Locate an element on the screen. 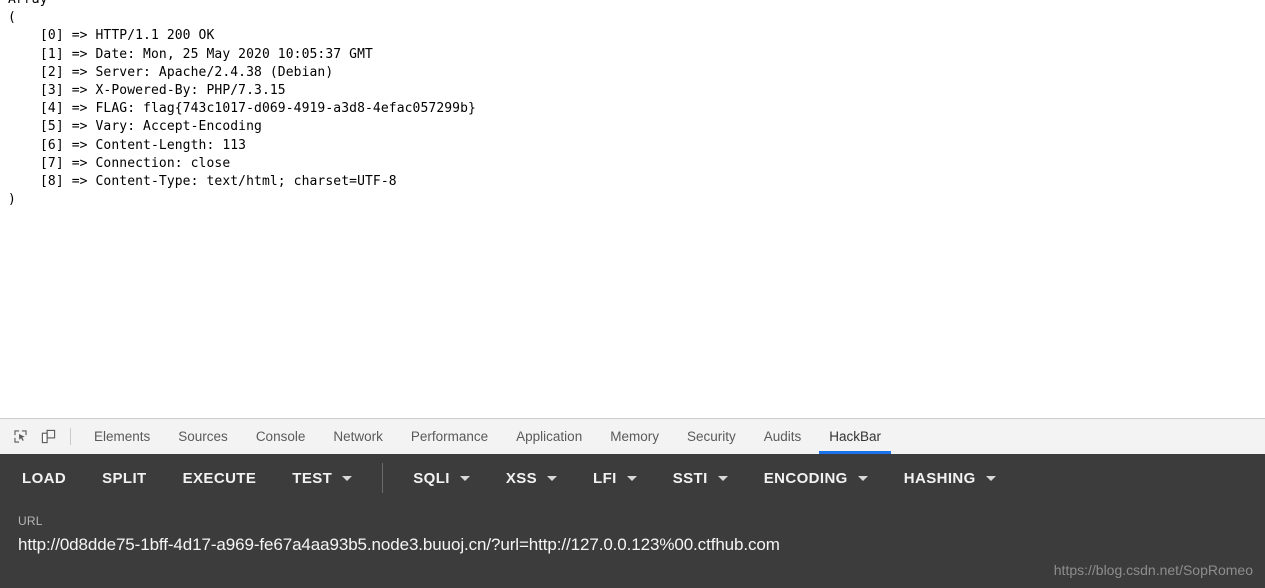 This screenshot has height=588, width=1265. hackbar-encoding-button: ENCODING is located at coordinates (816, 478).